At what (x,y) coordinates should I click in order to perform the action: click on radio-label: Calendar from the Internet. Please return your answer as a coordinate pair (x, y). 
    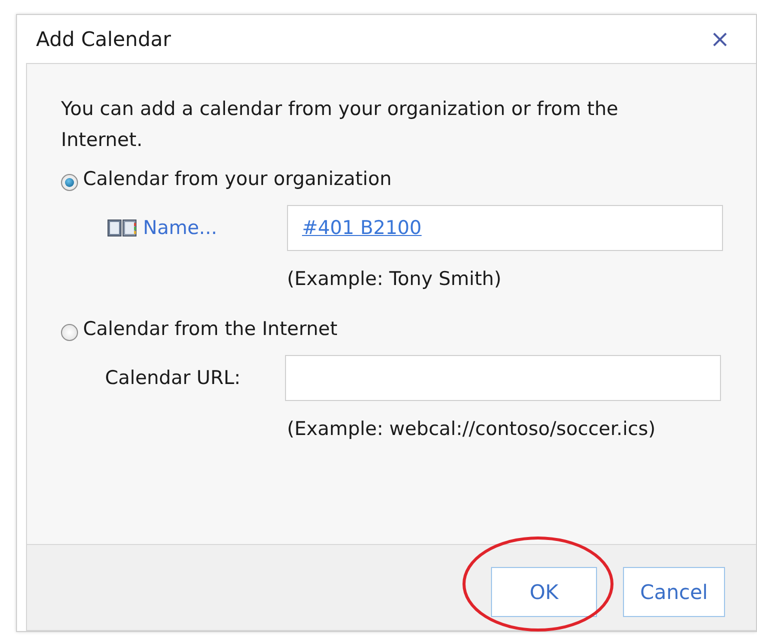
    Looking at the image, I should click on (210, 329).